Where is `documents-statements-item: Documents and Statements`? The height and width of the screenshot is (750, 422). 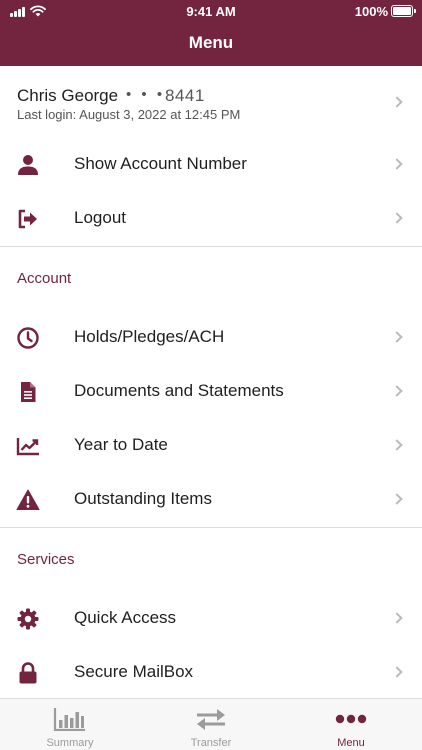 documents-statements-item: Documents and Statements is located at coordinates (211, 392).